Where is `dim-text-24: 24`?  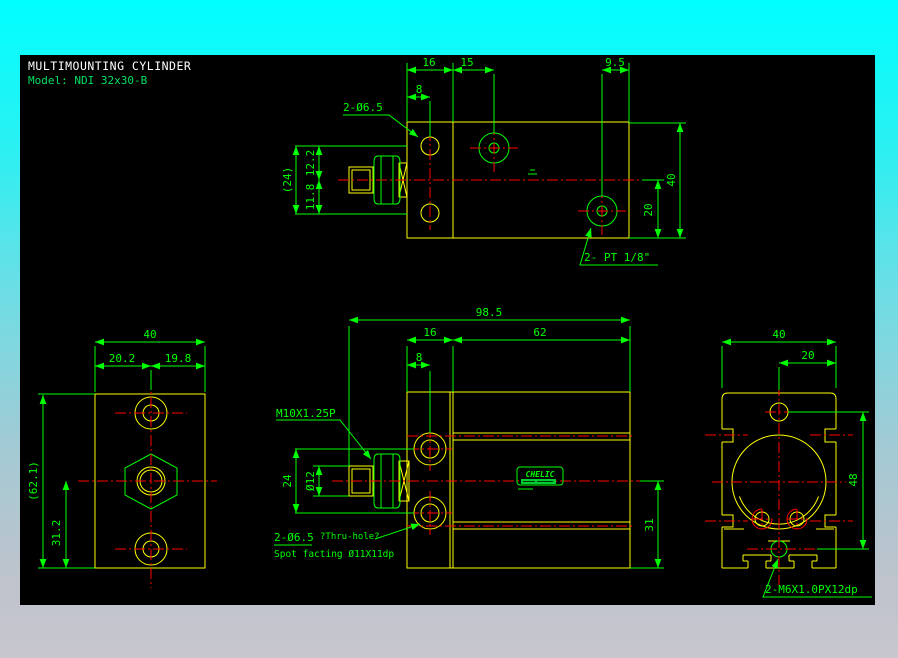
dim-text-24: 24 is located at coordinates (287, 481).